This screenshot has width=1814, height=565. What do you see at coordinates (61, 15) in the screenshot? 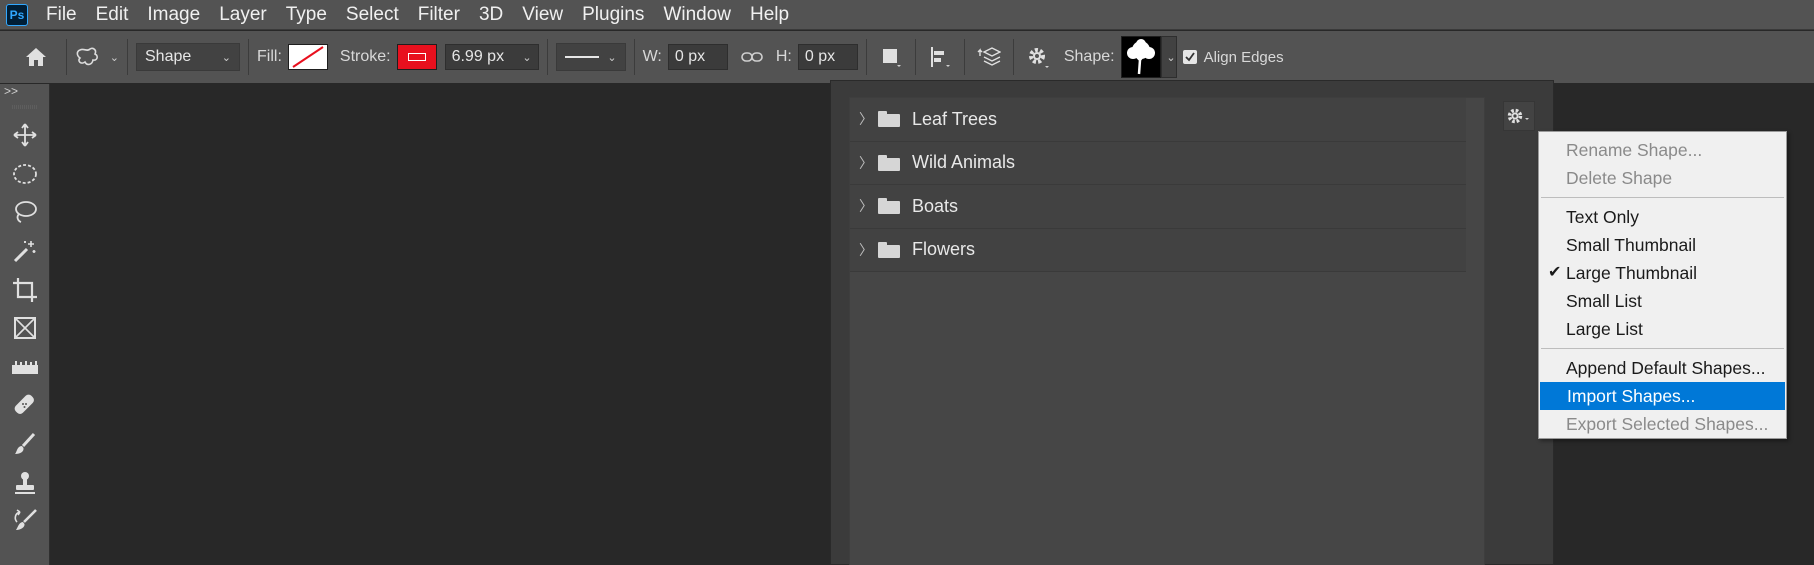
I see `menu-file: File` at bounding box center [61, 15].